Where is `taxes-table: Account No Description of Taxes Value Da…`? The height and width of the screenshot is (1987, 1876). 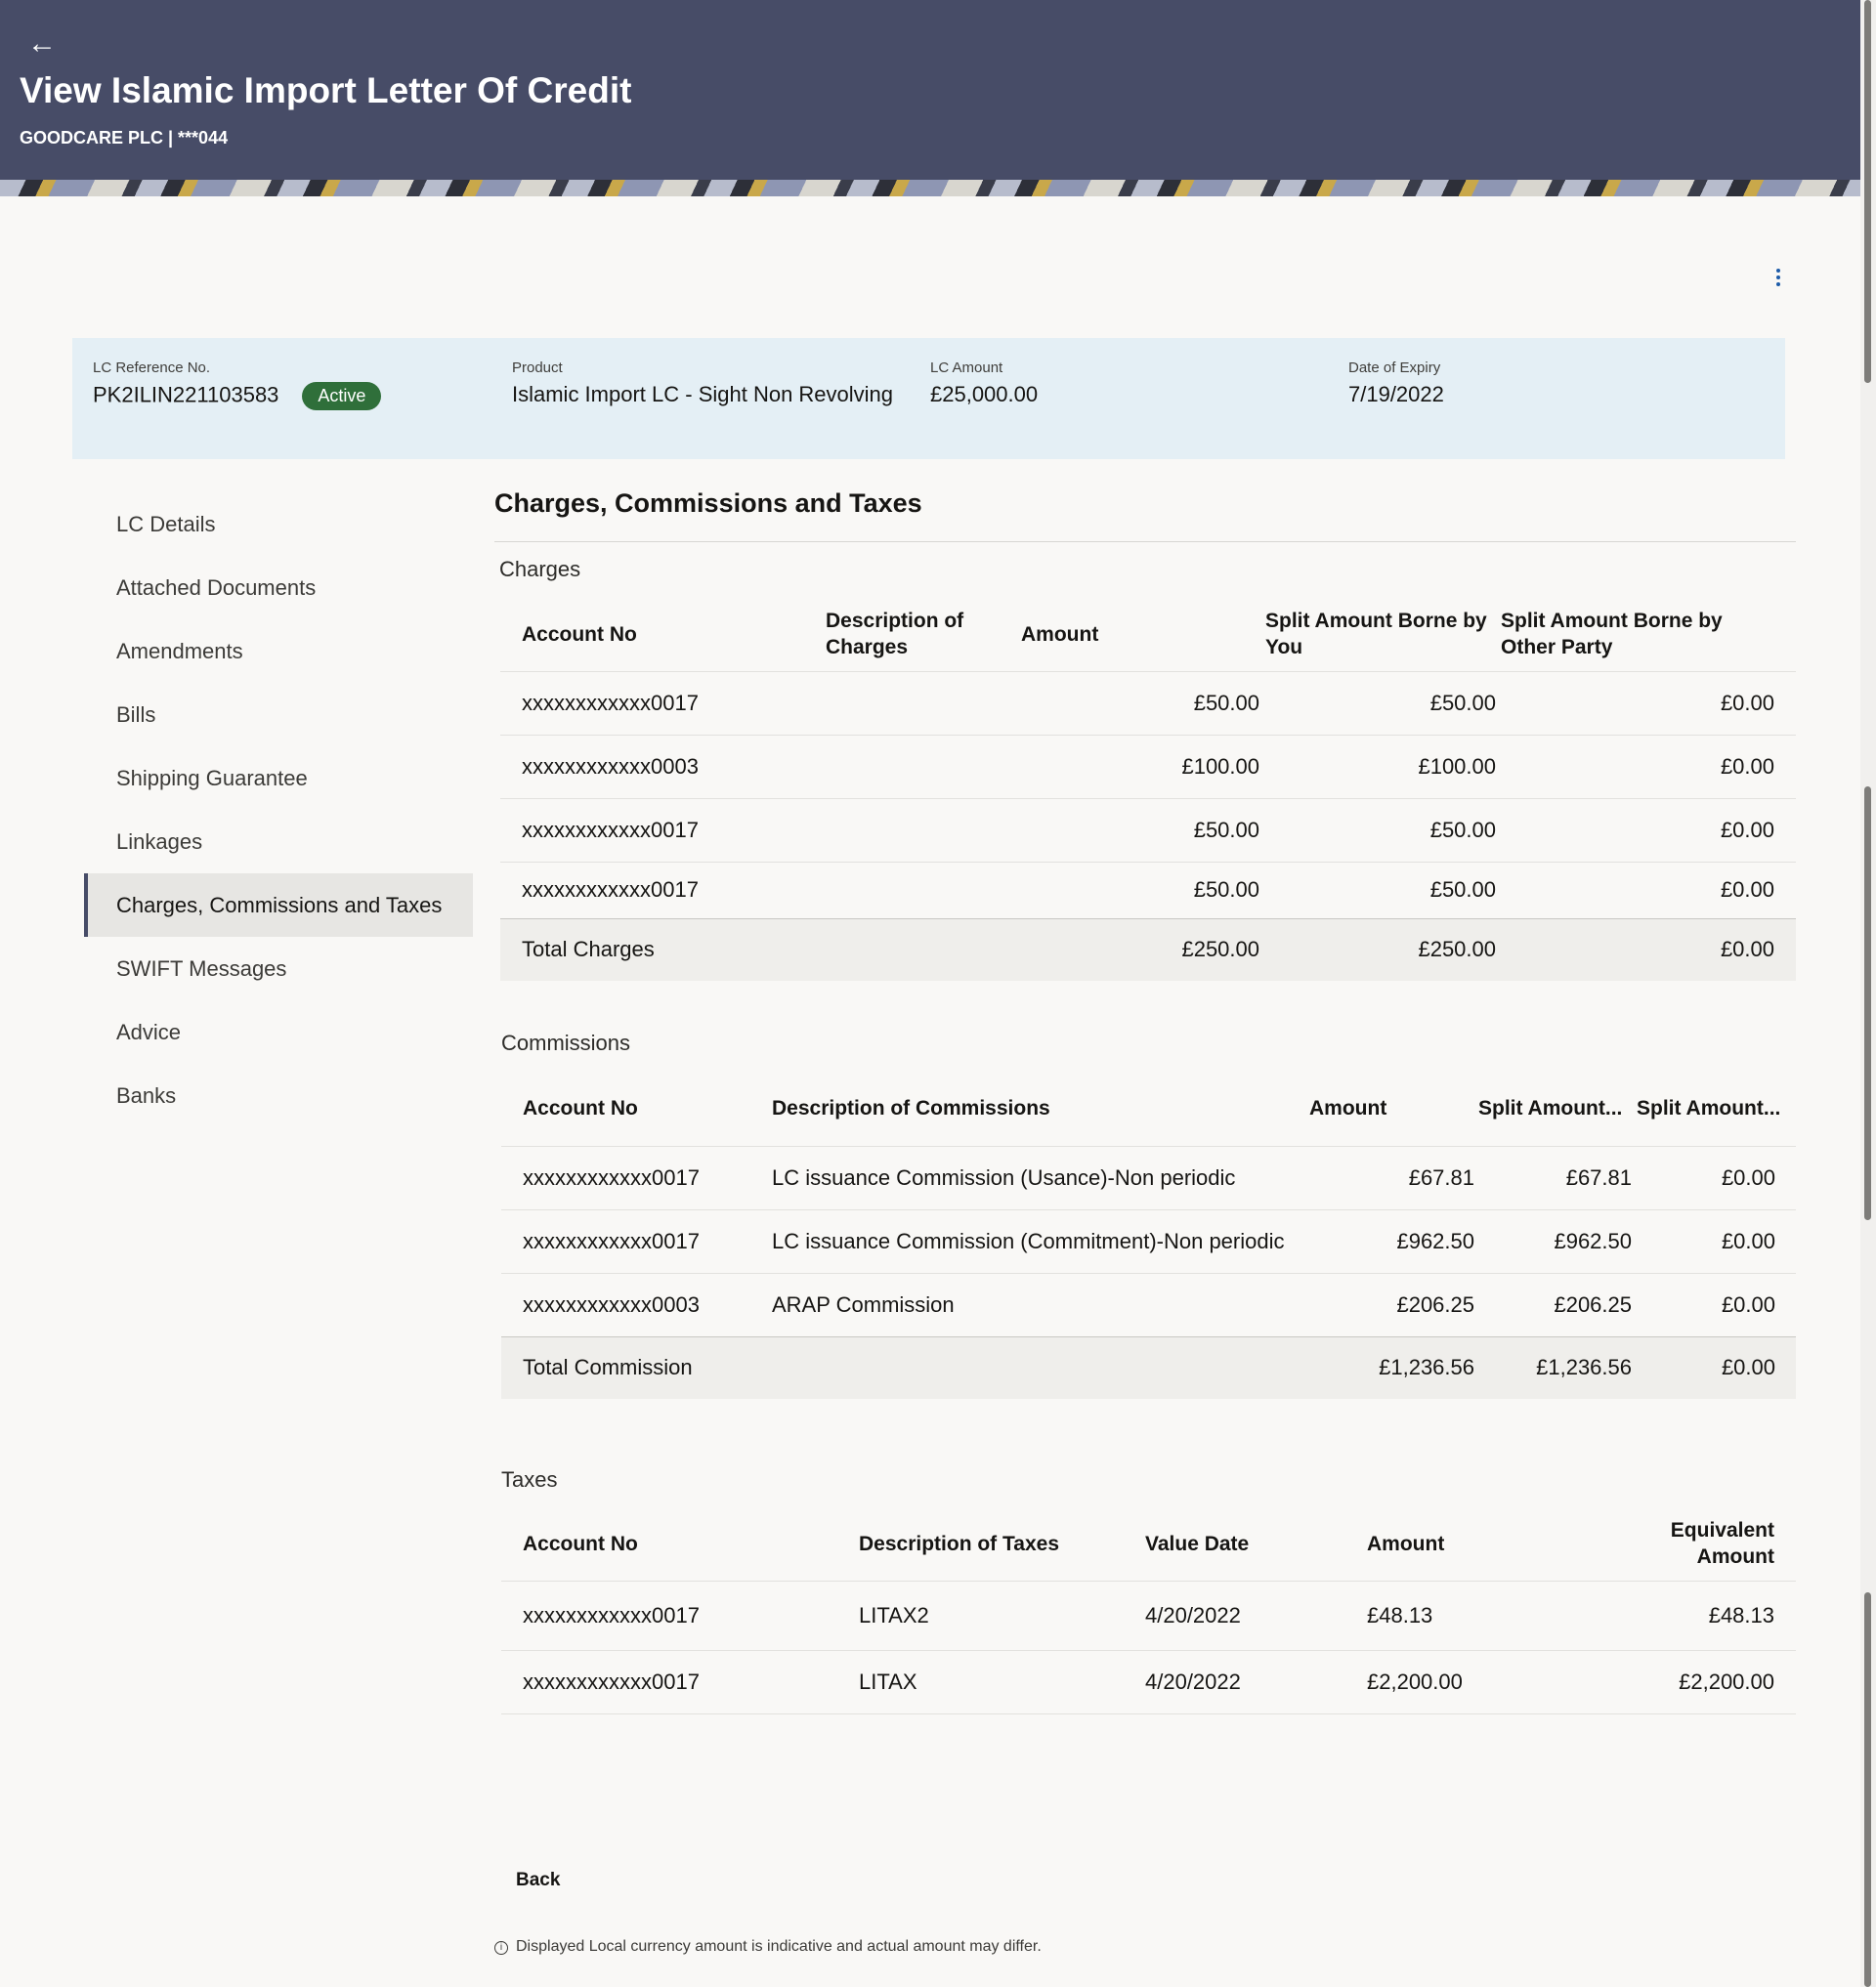 taxes-table: Account No Description of Taxes Value Da… is located at coordinates (1148, 1611).